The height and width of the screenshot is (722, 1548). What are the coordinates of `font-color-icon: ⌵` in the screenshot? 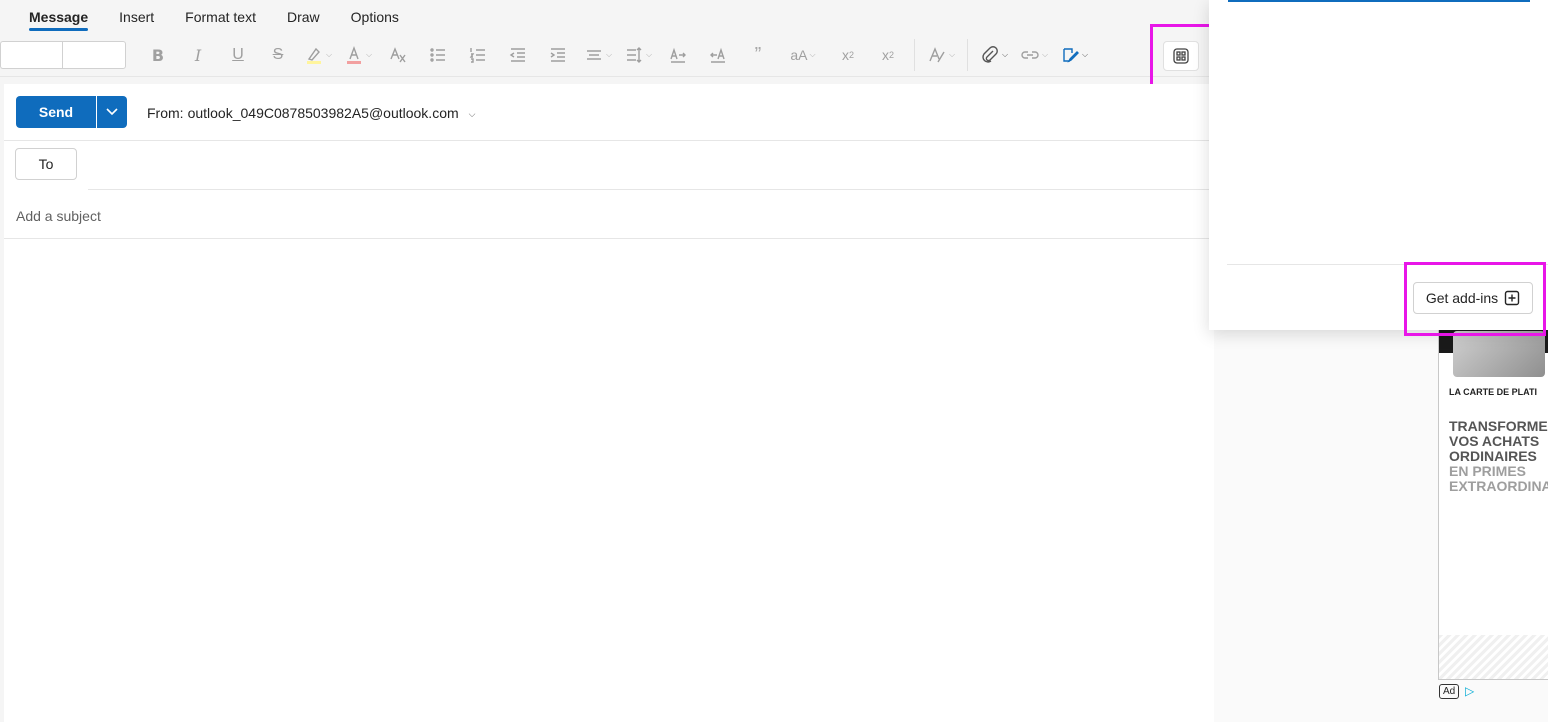 It's located at (358, 55).